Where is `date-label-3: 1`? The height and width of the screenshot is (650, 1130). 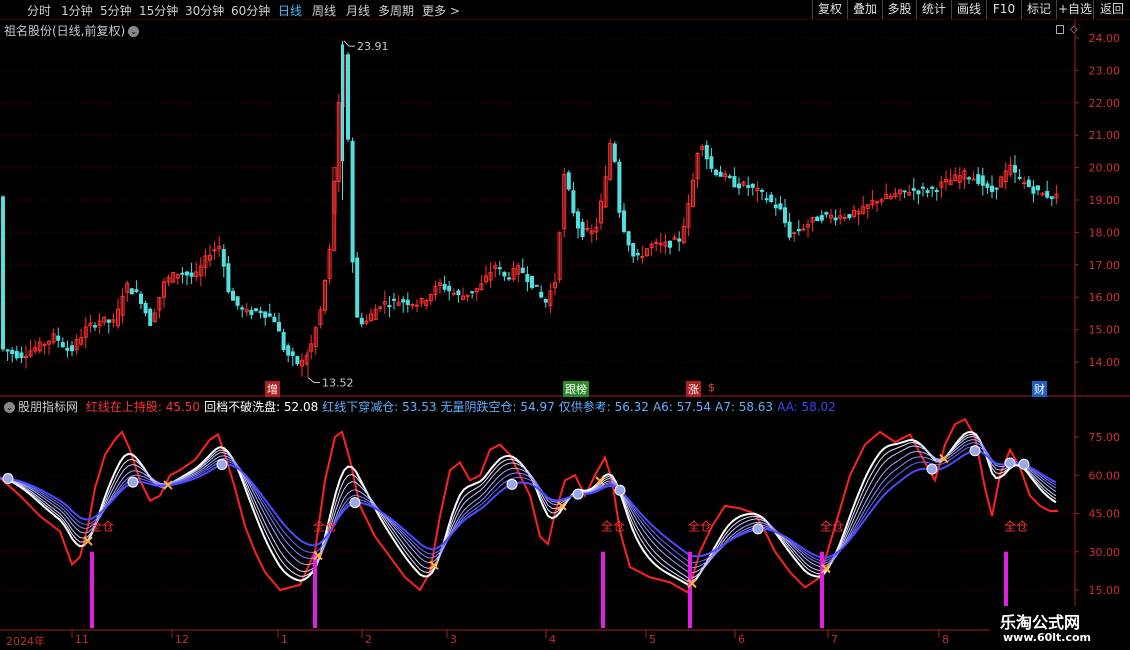 date-label-3: 1 is located at coordinates (284, 639).